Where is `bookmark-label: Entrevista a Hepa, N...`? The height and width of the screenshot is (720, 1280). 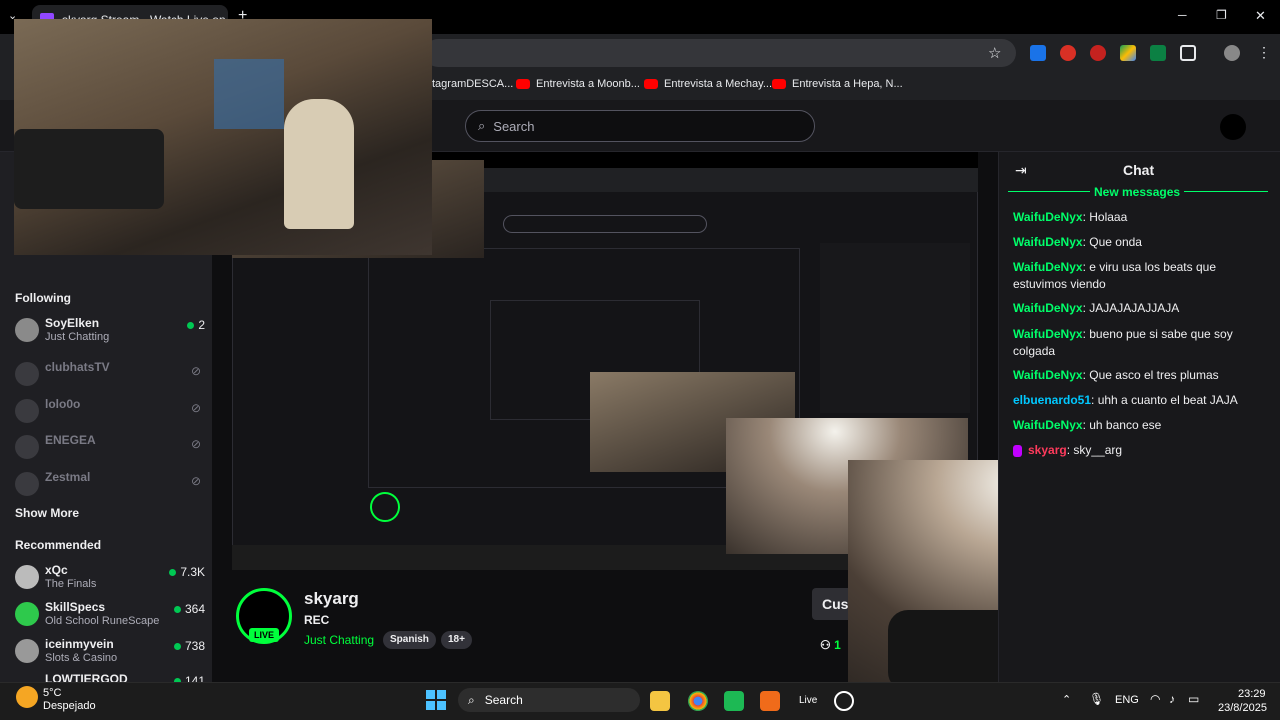
bookmark-label: Entrevista a Hepa, N... is located at coordinates (847, 84).